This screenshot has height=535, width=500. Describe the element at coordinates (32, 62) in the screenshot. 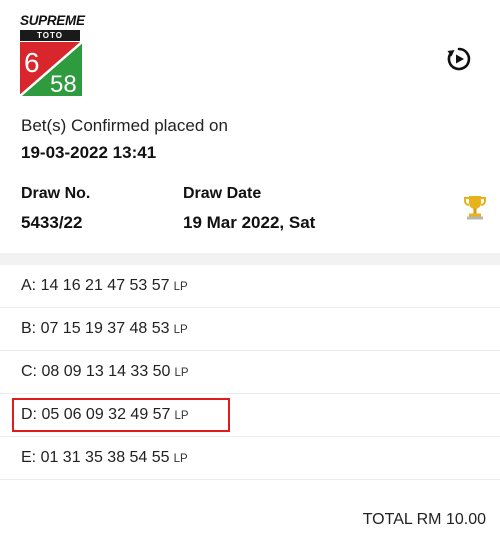

I see `svg-text: 6` at that location.